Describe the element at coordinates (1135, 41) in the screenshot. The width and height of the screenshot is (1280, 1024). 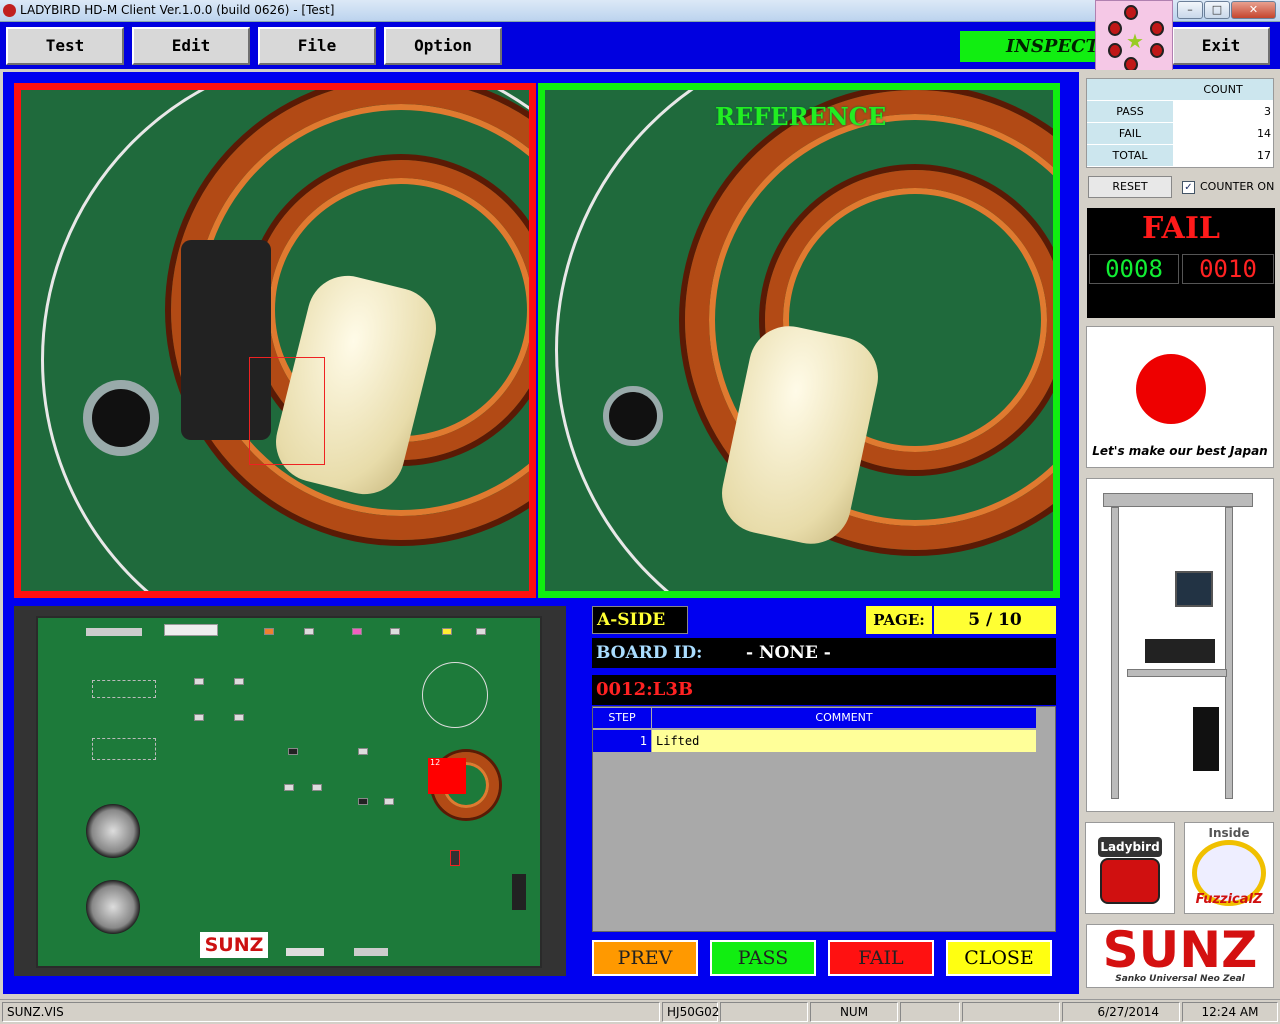
I see `star-icon: ★` at that location.